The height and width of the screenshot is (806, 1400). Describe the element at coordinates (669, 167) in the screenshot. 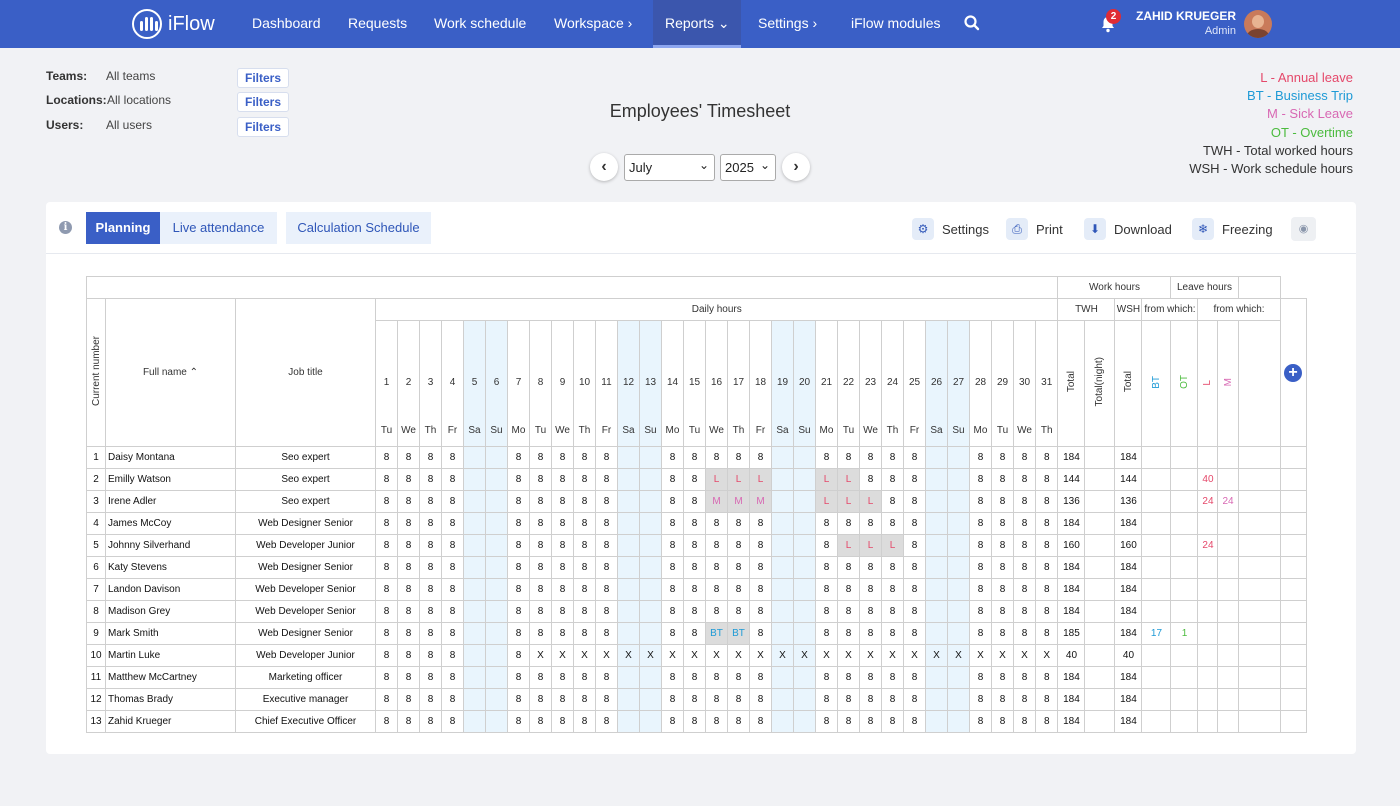

I see `month-select: July ⌄` at that location.